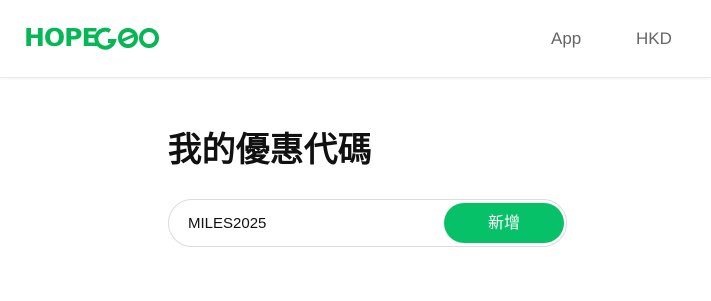  I want to click on hopegoo-logo-mark: HOPE, so click(91, 38).